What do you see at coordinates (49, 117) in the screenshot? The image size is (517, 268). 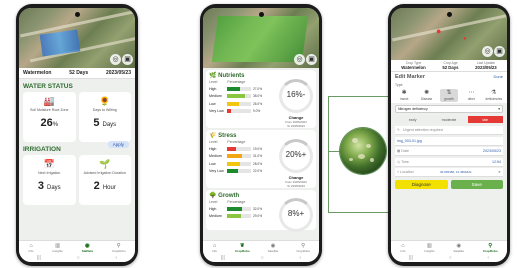 I see `soil-moisture-card: 🏭 Soil Moisture Root Zone 26%` at bounding box center [49, 117].